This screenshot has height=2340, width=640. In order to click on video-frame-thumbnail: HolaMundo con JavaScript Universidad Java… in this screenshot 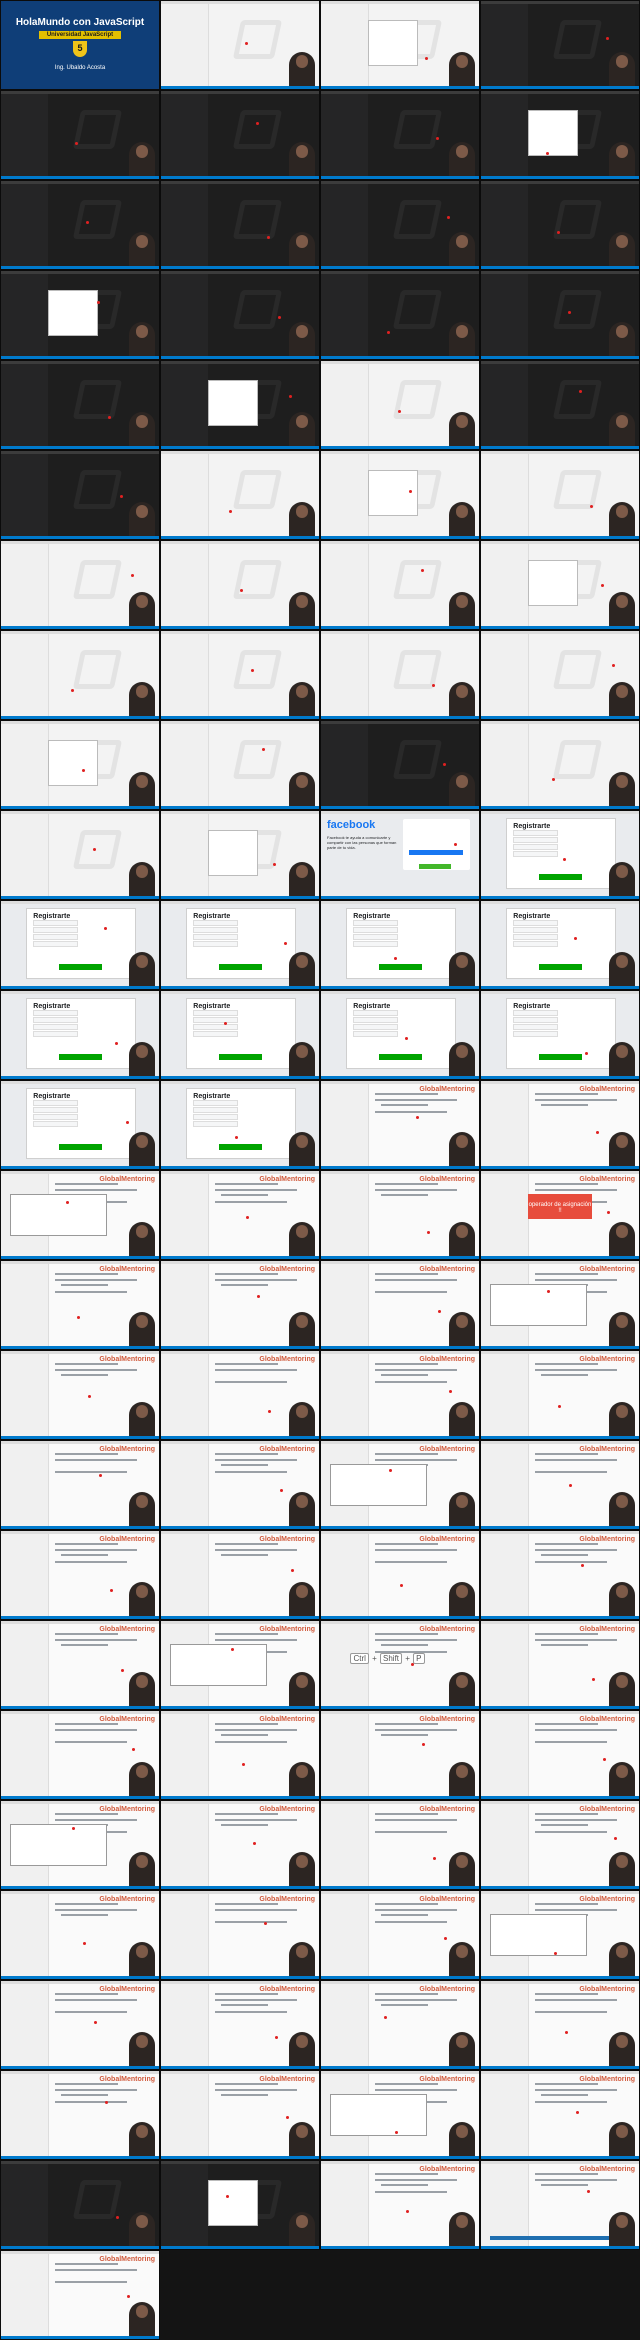, I will do `click(80, 45)`.